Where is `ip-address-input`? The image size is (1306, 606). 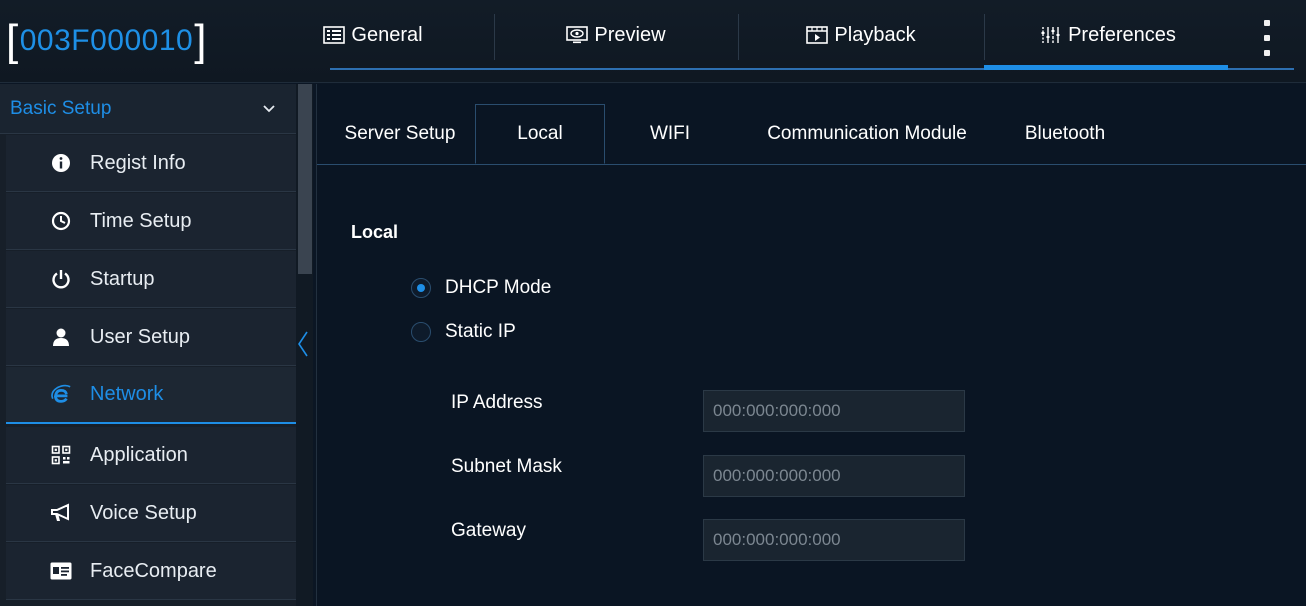 ip-address-input is located at coordinates (834, 411).